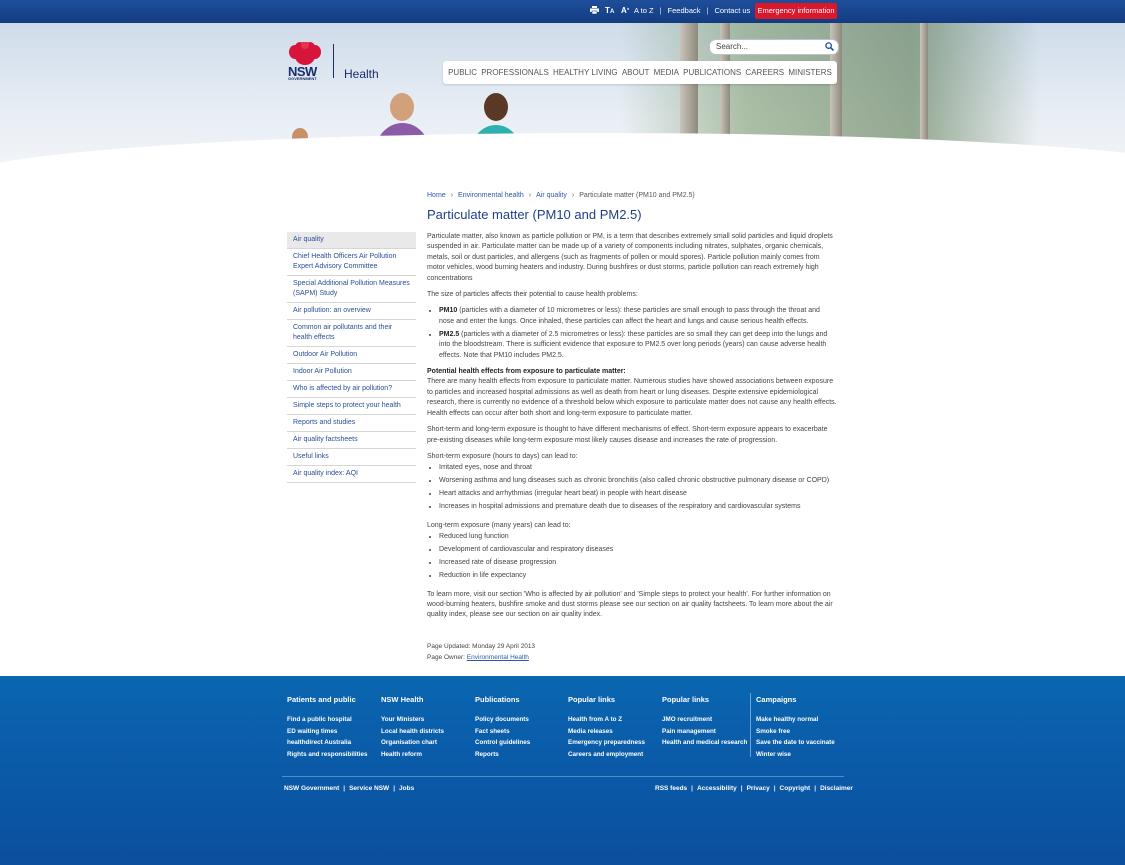  Describe the element at coordinates (332, 743) in the screenshot. I see `footer-link: healthdirect Australia` at that location.